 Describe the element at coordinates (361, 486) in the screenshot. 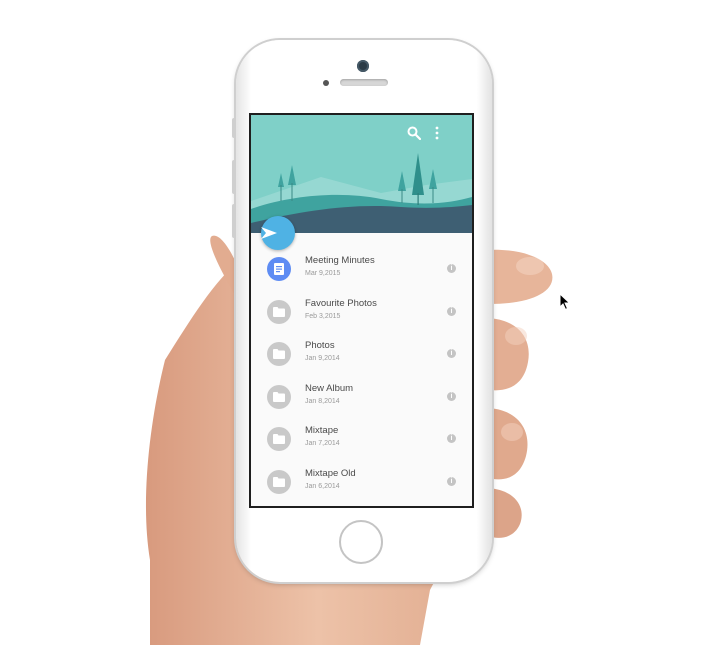

I see `list-item: Mixtape Old Jan 6,2014 i` at that location.